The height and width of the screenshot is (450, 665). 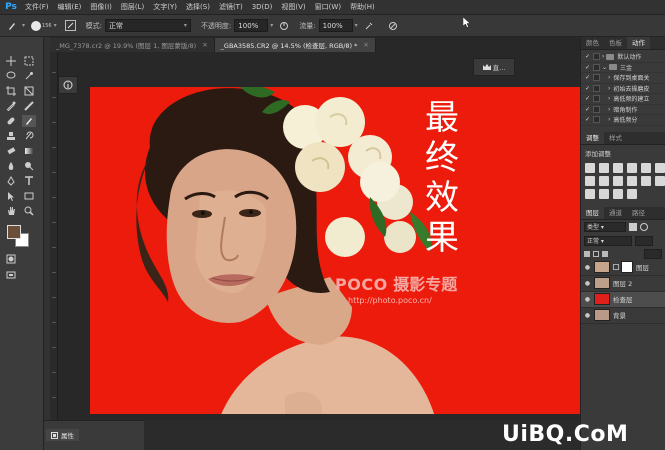 What do you see at coordinates (596, 253) in the screenshot?
I see `lock-position-icon` at bounding box center [596, 253].